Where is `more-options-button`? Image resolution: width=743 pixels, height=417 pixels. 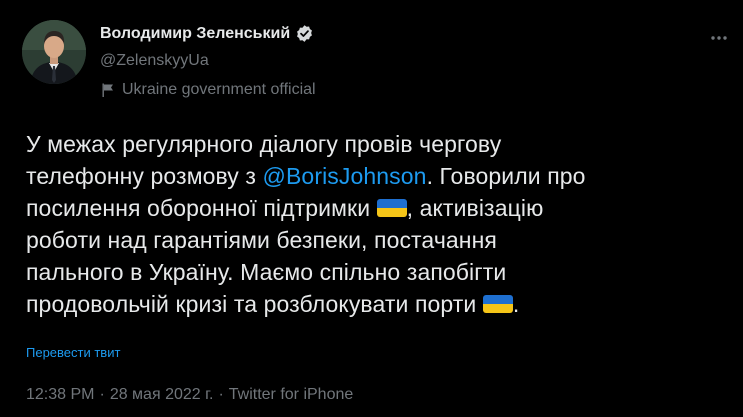 more-options-button is located at coordinates (719, 38).